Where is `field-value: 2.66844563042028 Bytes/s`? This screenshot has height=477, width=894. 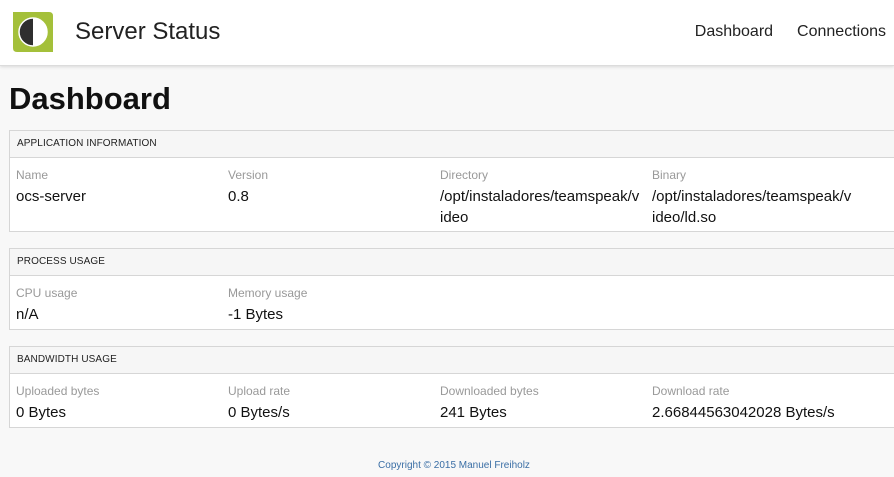 field-value: 2.66844563042028 Bytes/s is located at coordinates (743, 412).